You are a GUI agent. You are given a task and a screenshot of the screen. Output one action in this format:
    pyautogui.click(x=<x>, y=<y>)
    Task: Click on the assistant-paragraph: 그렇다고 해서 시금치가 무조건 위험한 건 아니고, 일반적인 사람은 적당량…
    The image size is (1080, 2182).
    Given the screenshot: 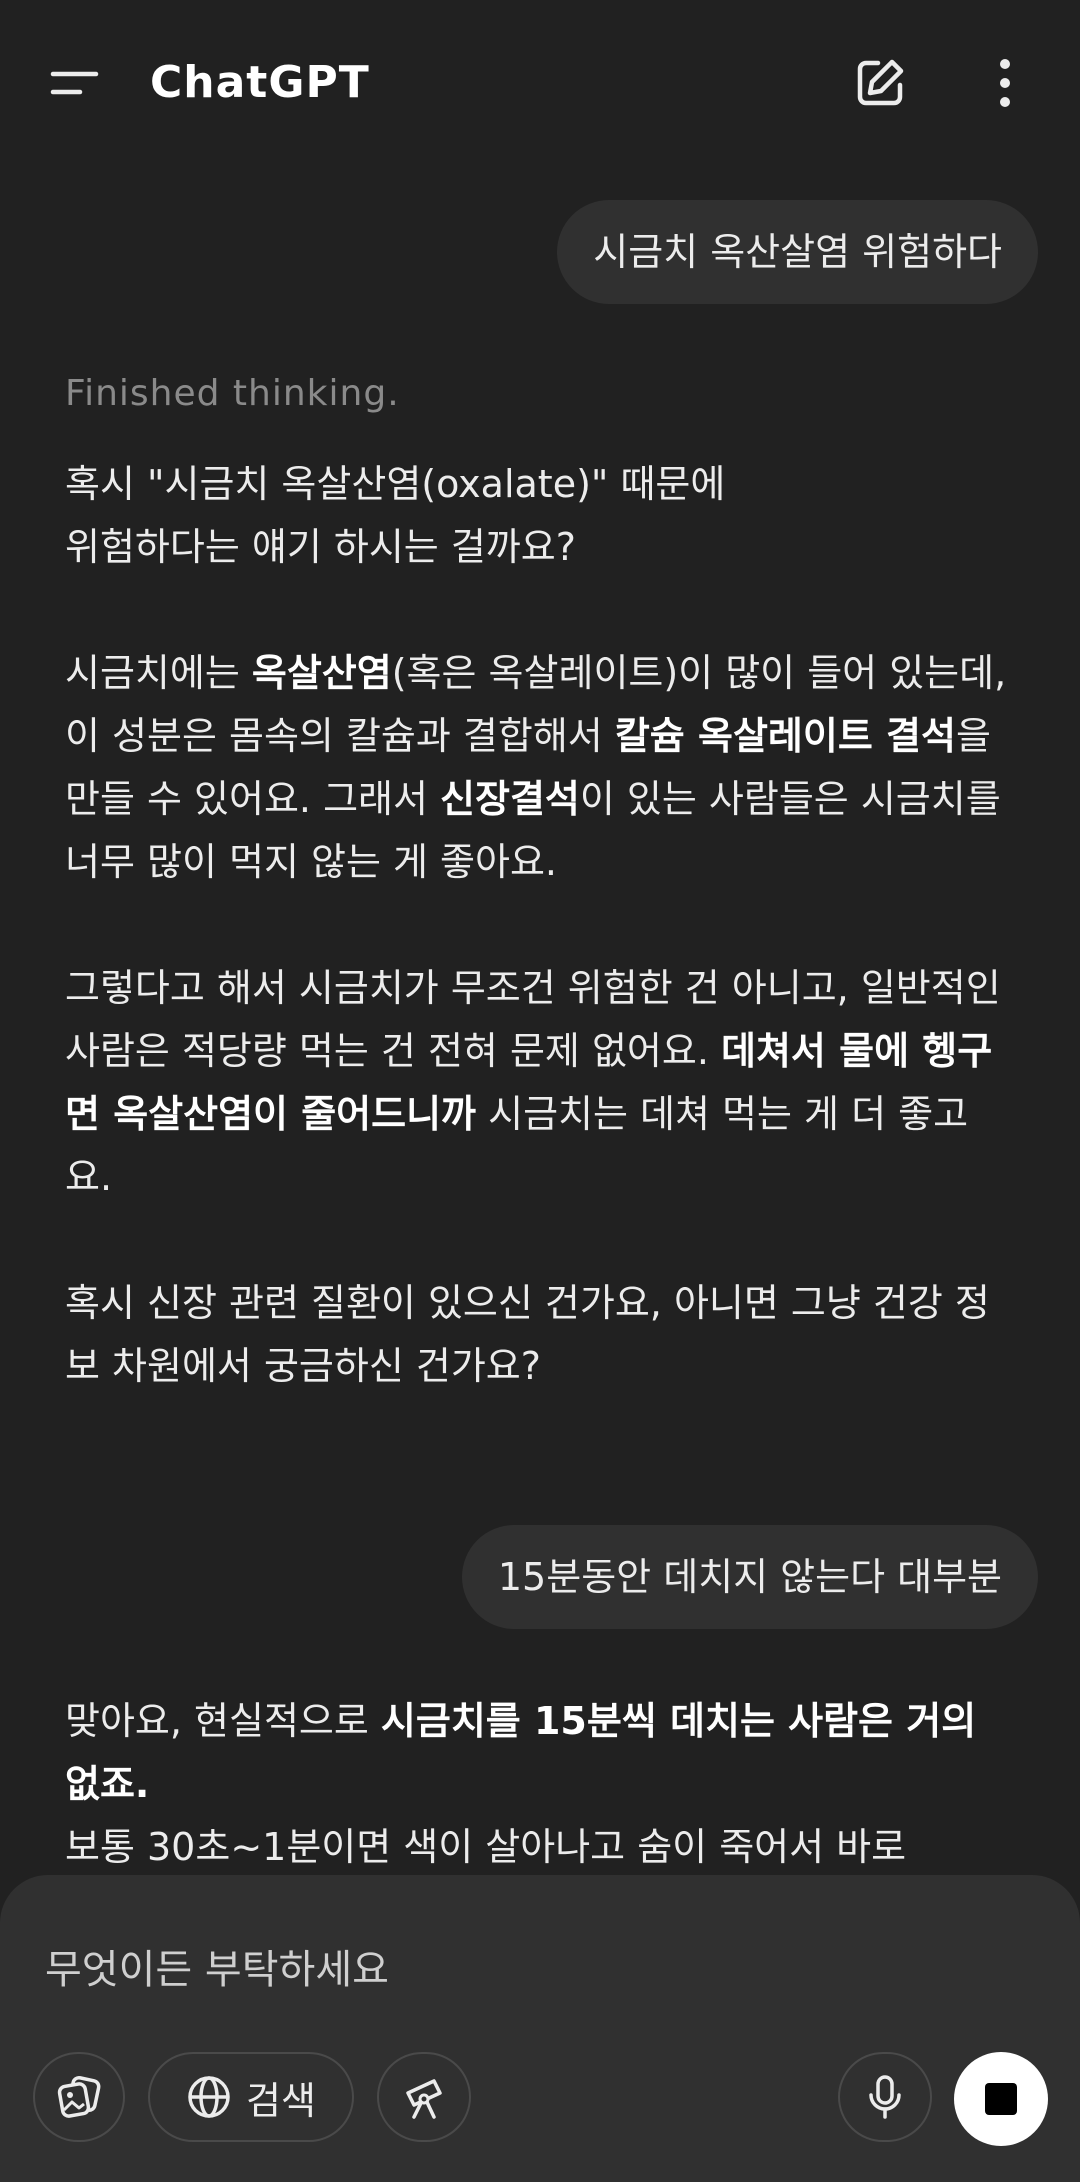 What is the action you would take?
    pyautogui.click(x=540, y=1083)
    